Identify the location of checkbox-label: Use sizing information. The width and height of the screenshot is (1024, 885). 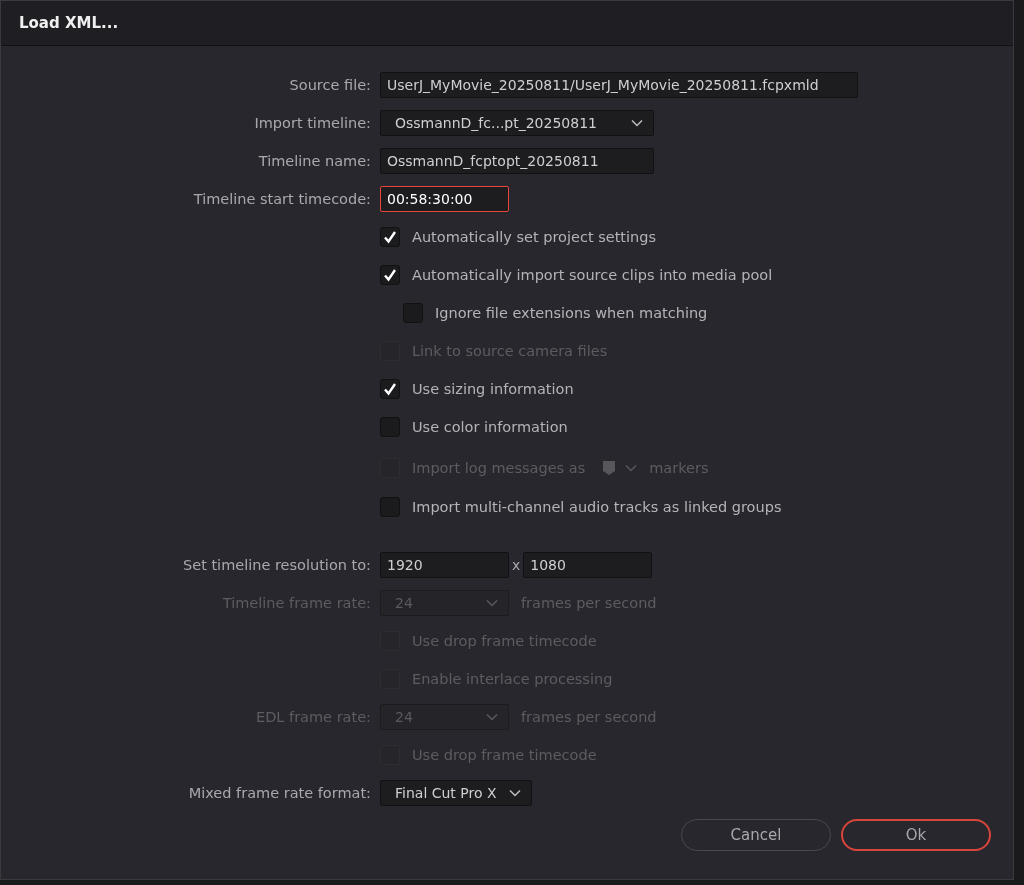
(493, 389).